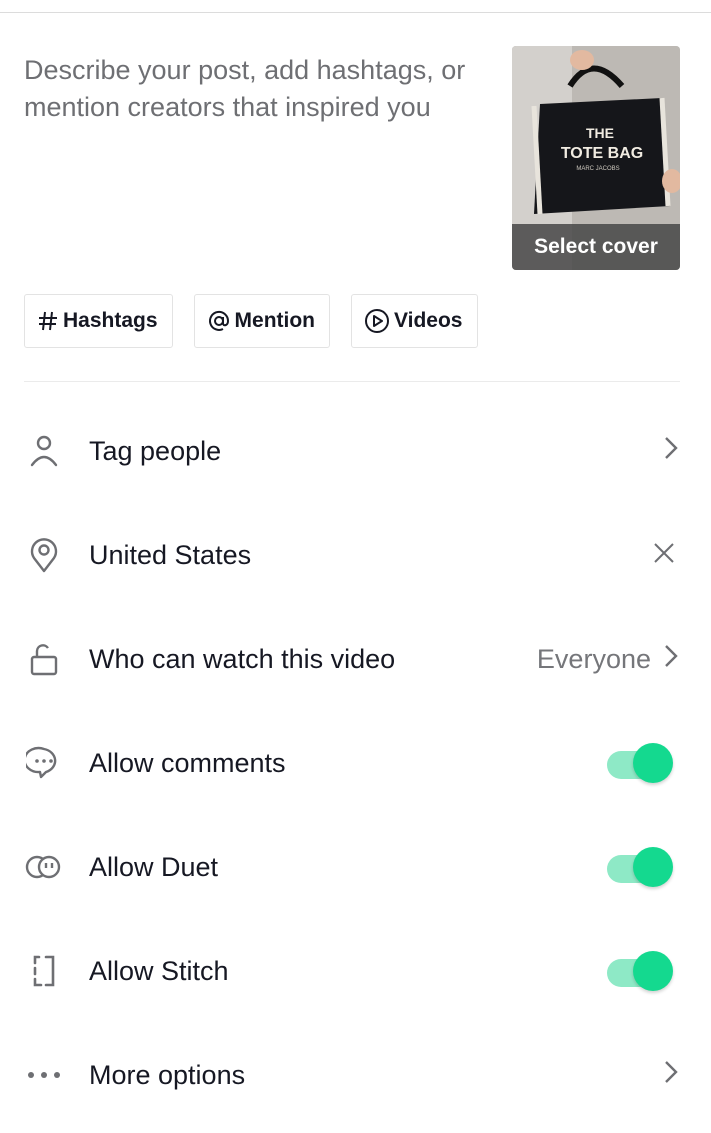 Image resolution: width=711 pixels, height=1133 pixels. I want to click on select-cover-button: Select cover, so click(596, 247).